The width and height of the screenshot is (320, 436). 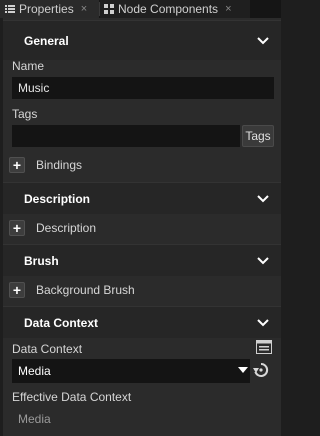 I want to click on section-title: Data Context, so click(x=61, y=322).